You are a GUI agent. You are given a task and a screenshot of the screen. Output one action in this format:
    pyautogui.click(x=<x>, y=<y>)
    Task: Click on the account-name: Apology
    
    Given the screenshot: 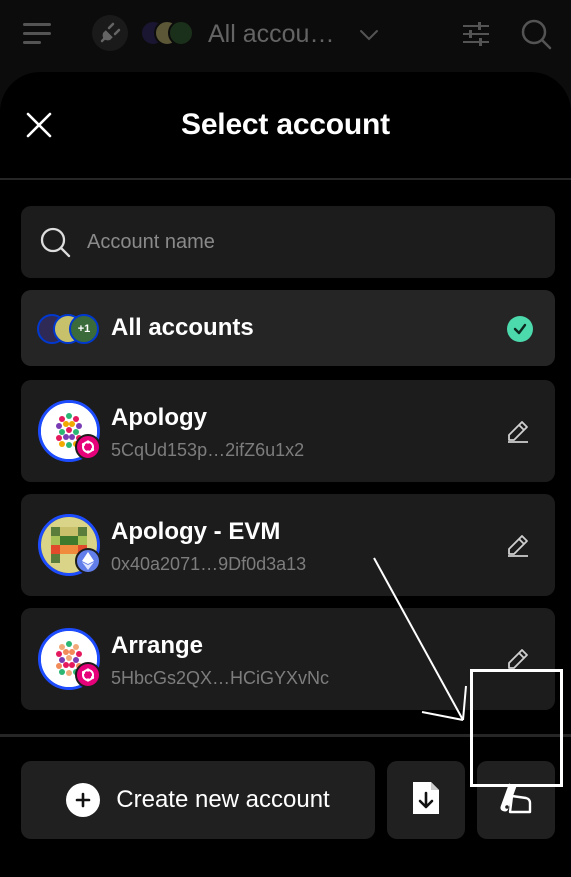 What is the action you would take?
    pyautogui.click(x=159, y=417)
    